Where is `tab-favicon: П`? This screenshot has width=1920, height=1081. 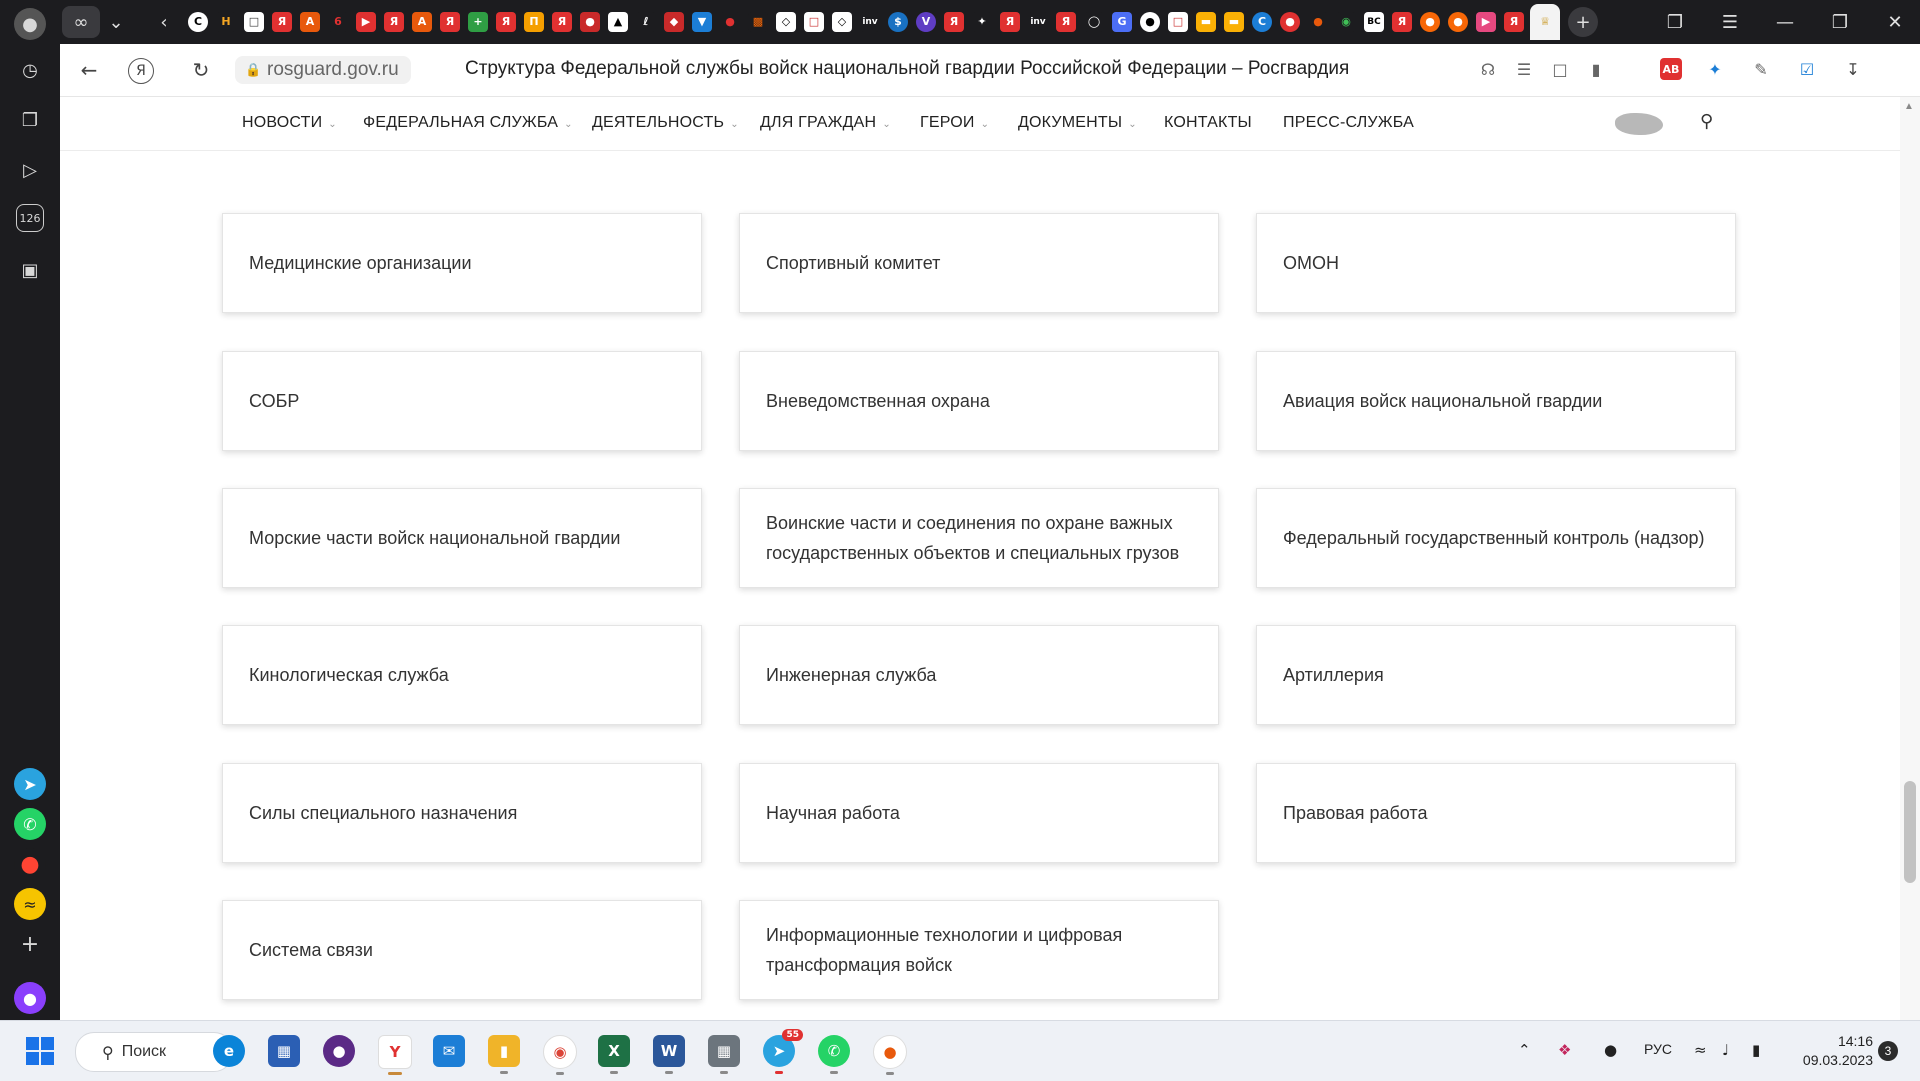 tab-favicon: П is located at coordinates (534, 22).